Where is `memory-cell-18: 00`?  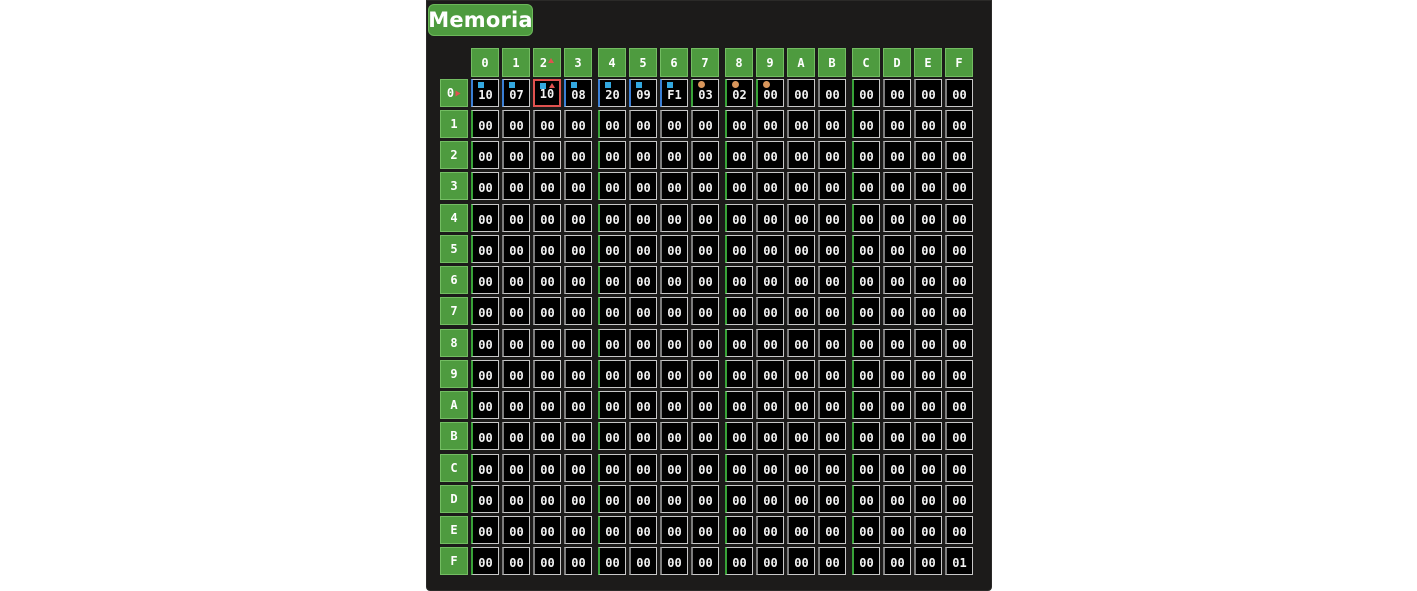
memory-cell-18: 00 is located at coordinates (739, 124).